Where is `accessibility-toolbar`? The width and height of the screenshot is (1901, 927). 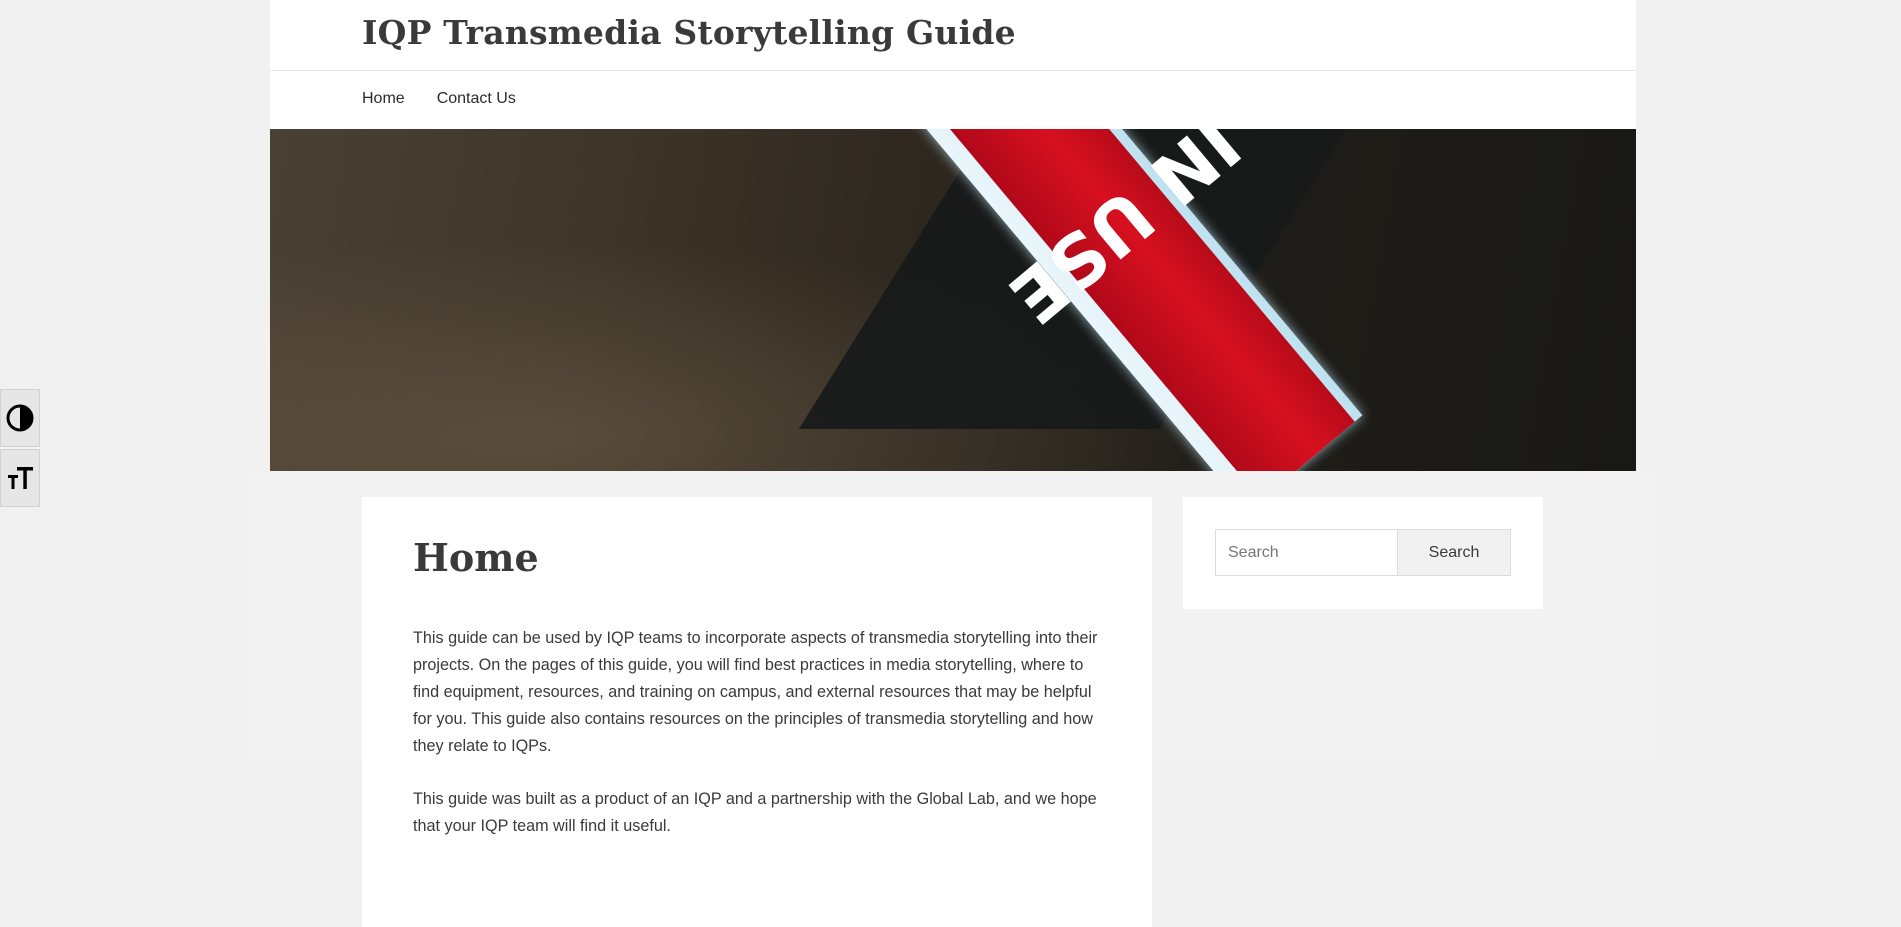 accessibility-toolbar is located at coordinates (20, 448).